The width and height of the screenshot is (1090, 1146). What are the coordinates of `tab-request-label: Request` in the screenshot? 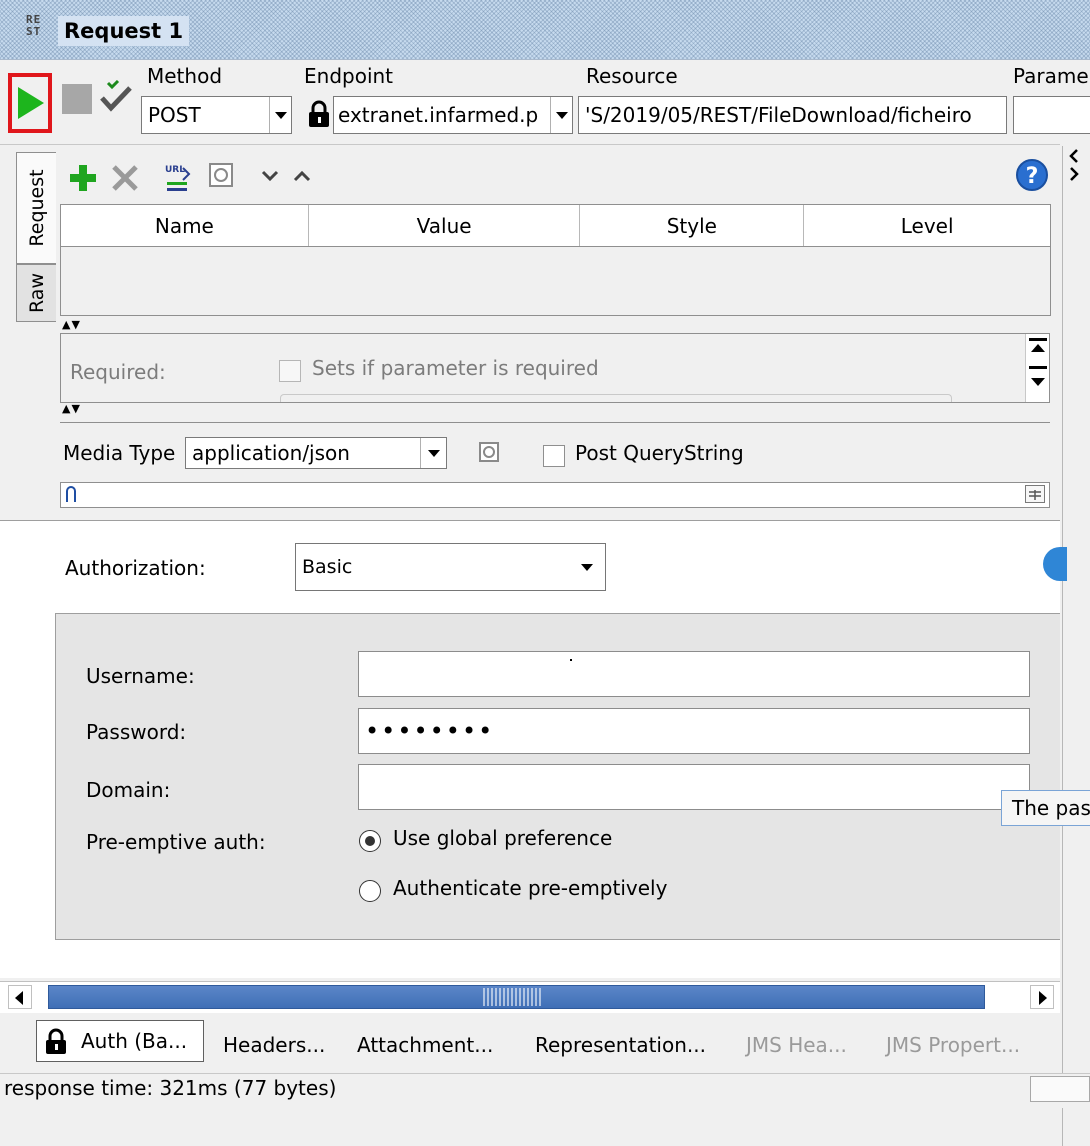 It's located at (36, 208).